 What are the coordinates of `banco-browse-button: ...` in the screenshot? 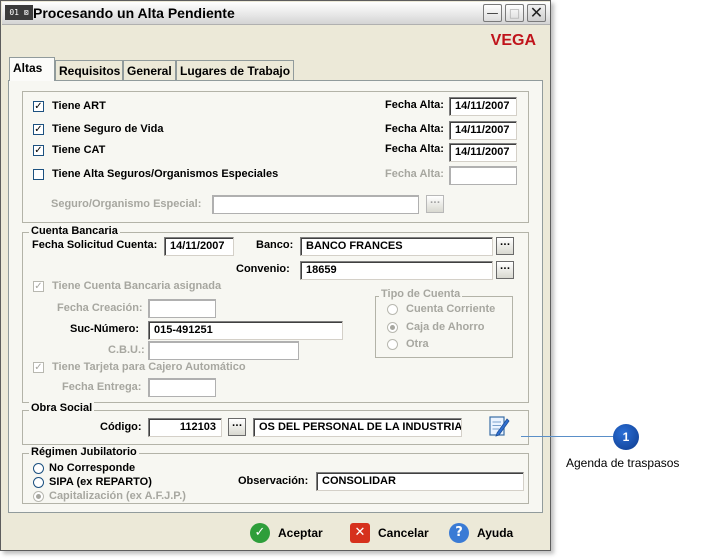 It's located at (505, 246).